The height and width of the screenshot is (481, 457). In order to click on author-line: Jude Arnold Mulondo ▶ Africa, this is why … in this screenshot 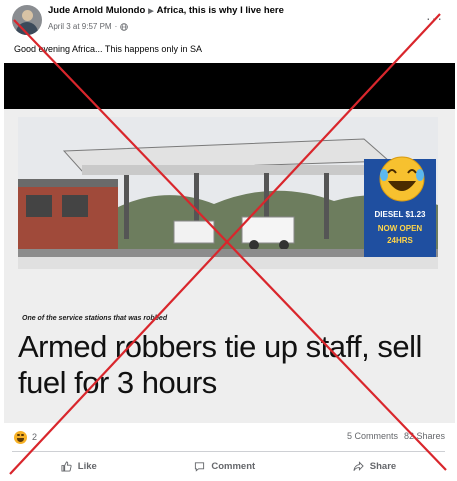, I will do `click(166, 11)`.